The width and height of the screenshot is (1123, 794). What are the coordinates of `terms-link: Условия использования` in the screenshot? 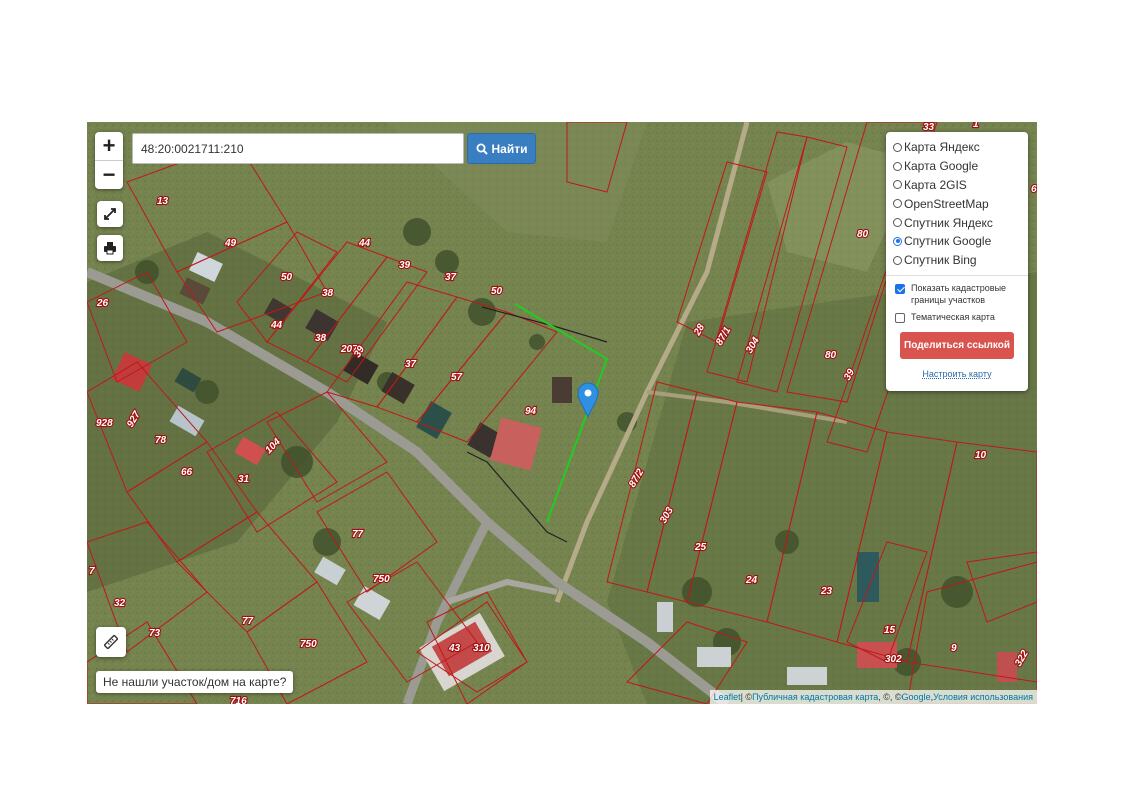 It's located at (983, 697).